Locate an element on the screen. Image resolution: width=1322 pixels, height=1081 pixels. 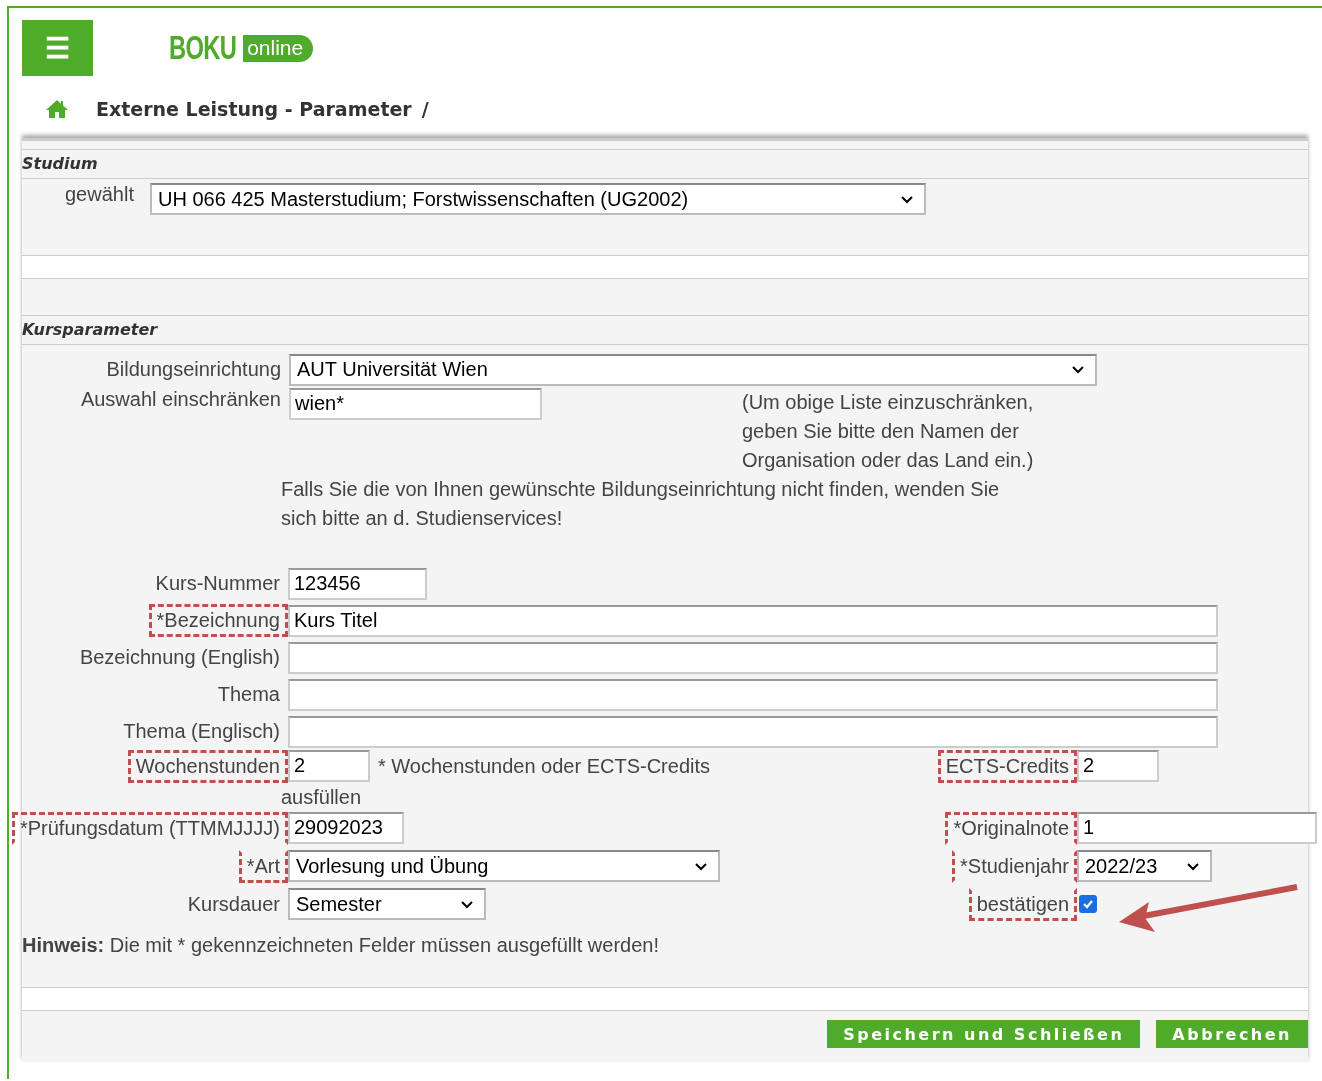
notice-text: Falls Sie die von Ihnen gewünschte Bildungseinrichtung nicht finden, wenden Sie sich bitte an d. Studienservices! is located at coordinates (641, 504).